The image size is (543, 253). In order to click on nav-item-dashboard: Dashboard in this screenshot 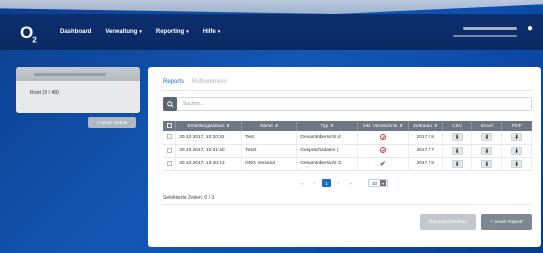, I will do `click(75, 32)`.